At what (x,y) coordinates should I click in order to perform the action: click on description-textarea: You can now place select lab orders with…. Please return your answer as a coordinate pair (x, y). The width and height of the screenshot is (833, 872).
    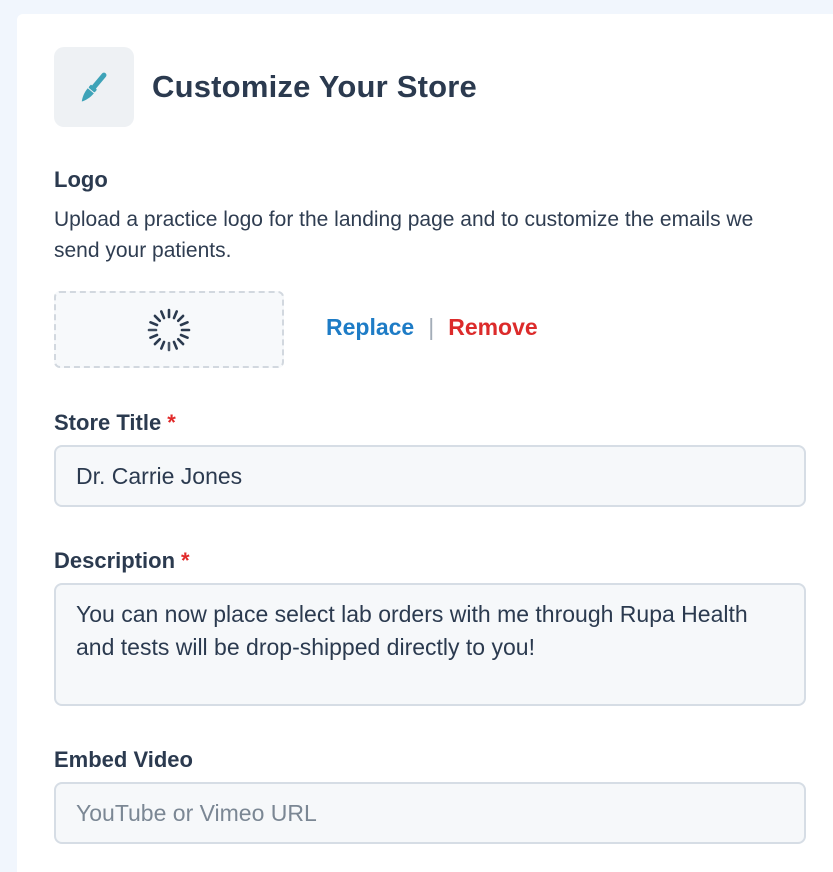
    Looking at the image, I should click on (430, 644).